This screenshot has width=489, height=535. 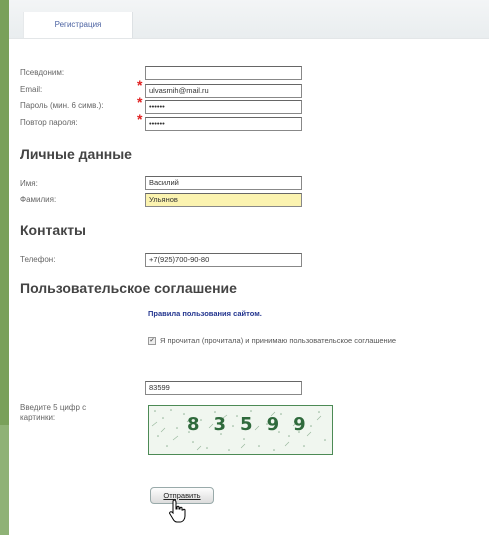 I want to click on password-input: ••••••, so click(x=223, y=107).